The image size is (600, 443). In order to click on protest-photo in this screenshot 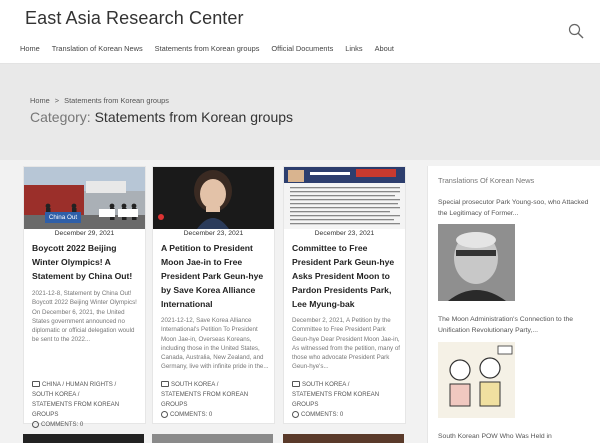, I will do `click(84, 198)`.